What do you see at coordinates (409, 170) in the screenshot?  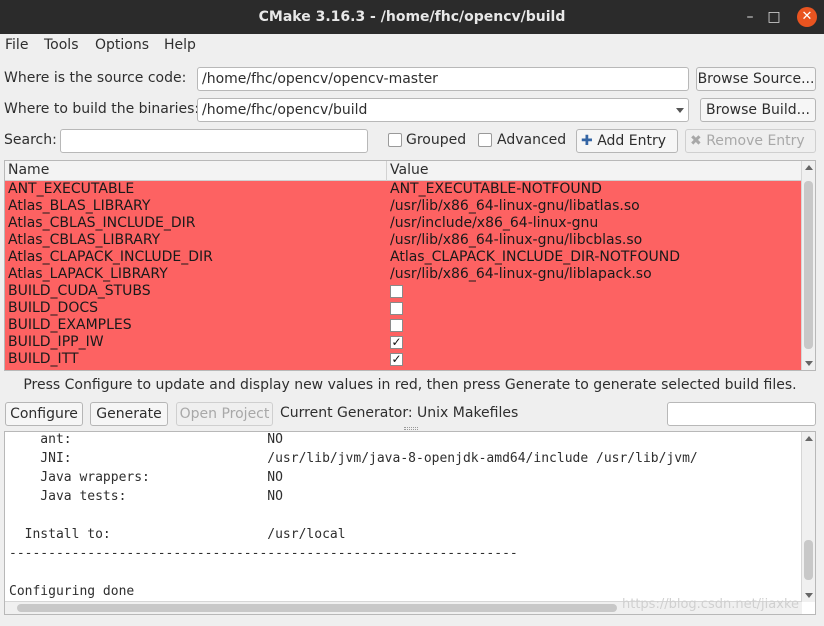 I see `column-header-value: Value` at bounding box center [409, 170].